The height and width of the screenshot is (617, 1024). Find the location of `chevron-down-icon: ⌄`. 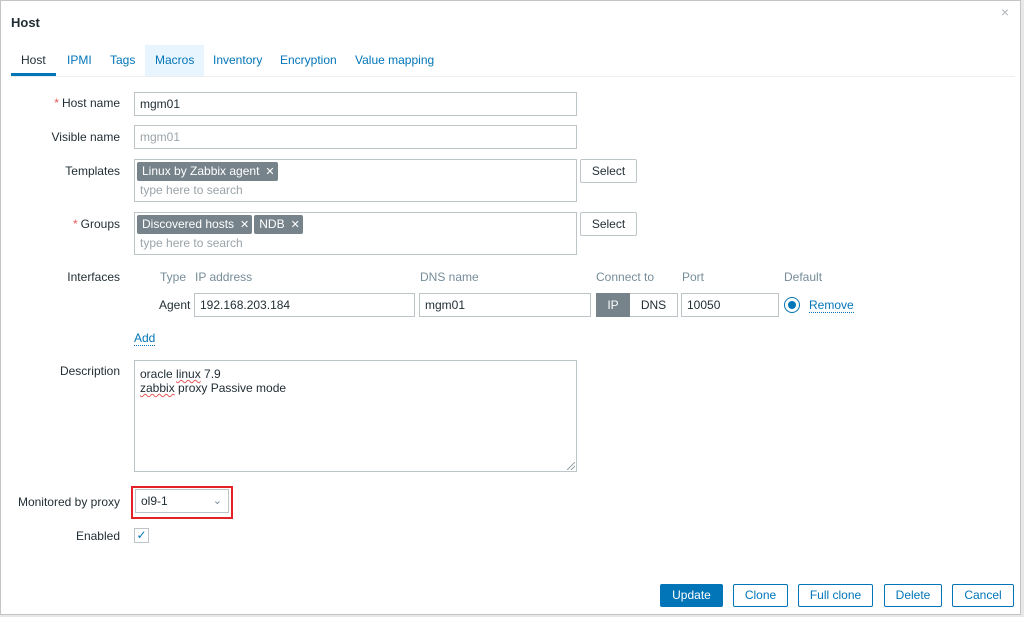

chevron-down-icon: ⌄ is located at coordinates (217, 501).